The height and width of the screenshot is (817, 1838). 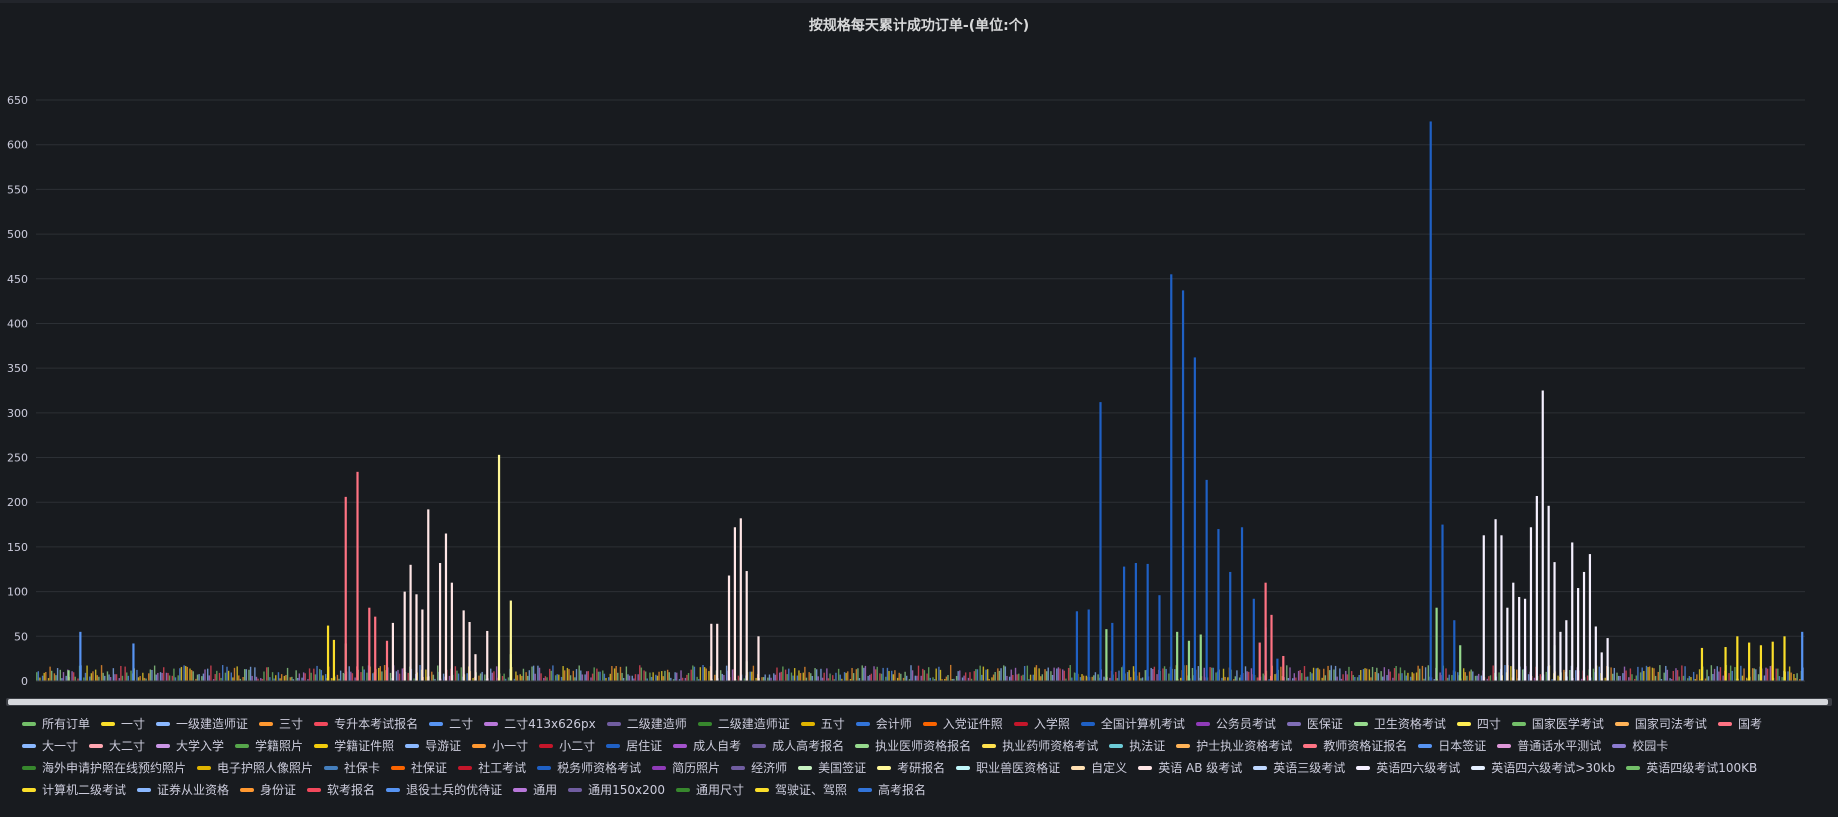 I want to click on legend-item: 成人自考, so click(x=707, y=746).